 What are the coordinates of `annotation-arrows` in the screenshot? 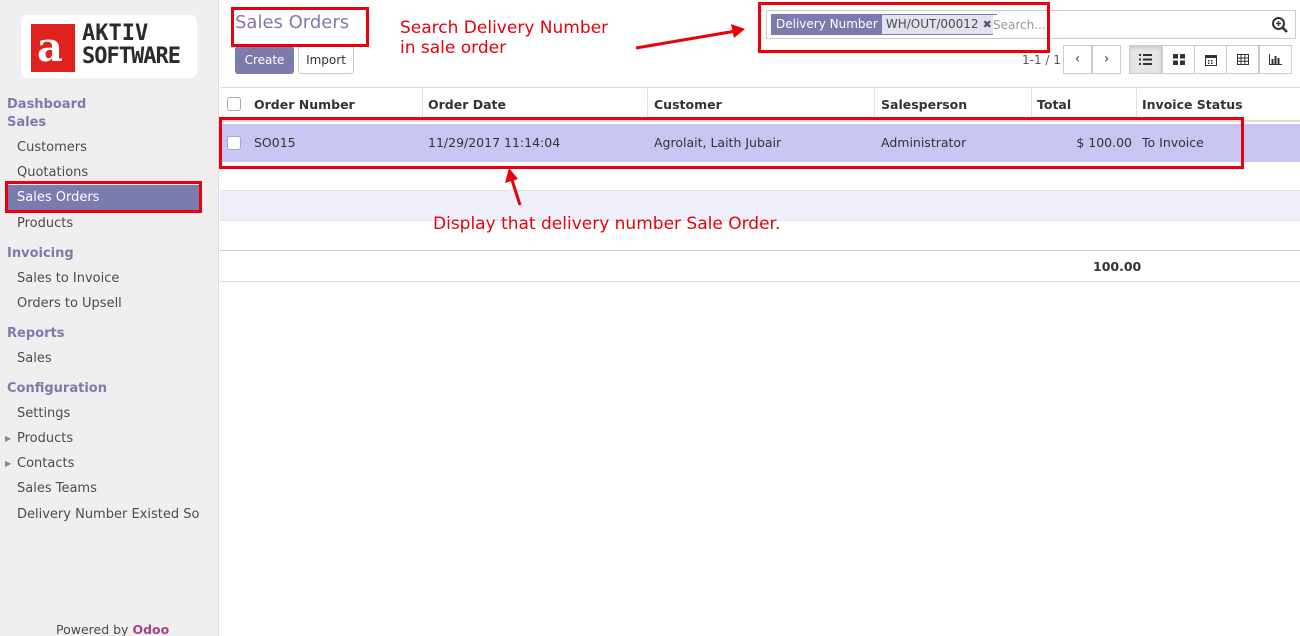 It's located at (625, 115).